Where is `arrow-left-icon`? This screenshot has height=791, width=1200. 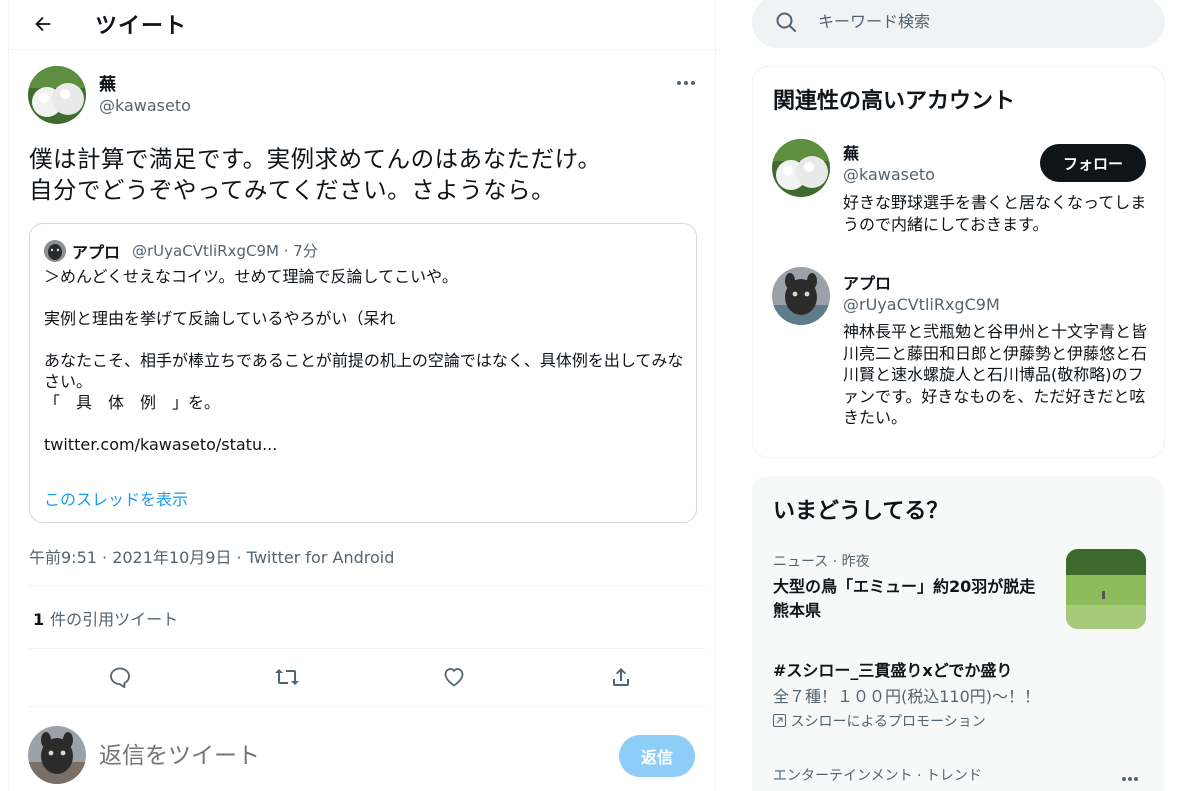
arrow-left-icon is located at coordinates (43, 24).